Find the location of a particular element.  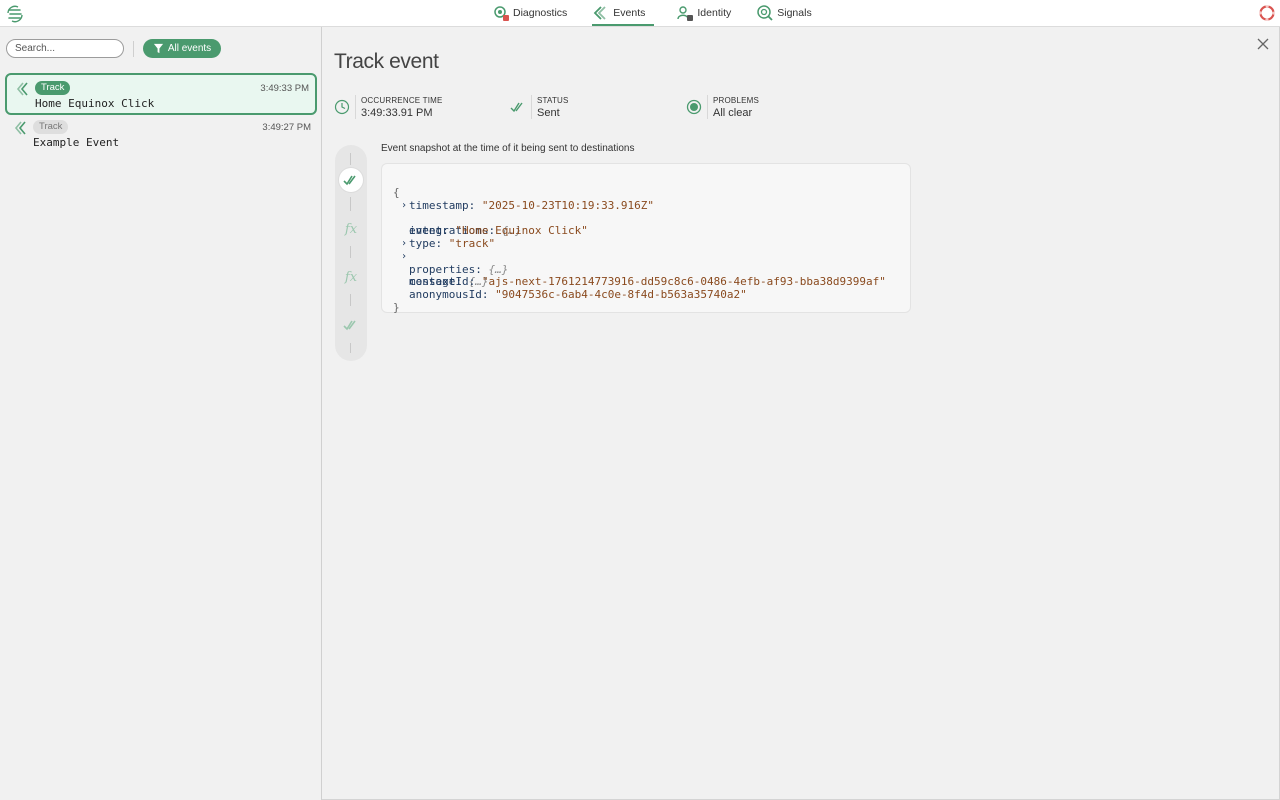

search-input is located at coordinates (65, 48).